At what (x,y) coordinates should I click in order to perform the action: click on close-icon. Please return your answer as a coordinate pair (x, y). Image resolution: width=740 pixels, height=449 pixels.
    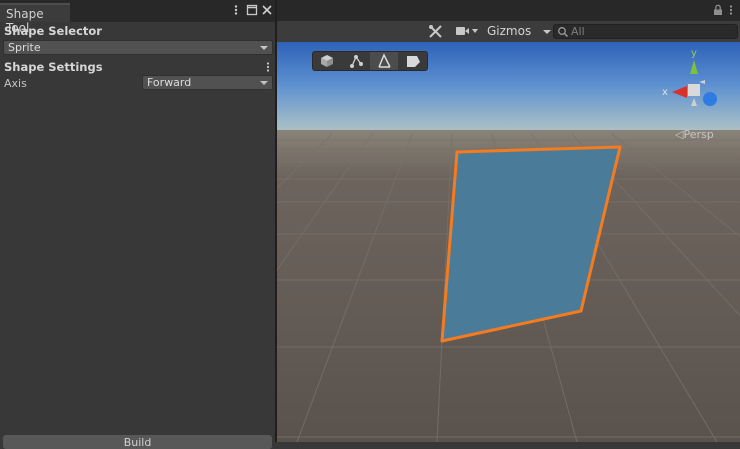
    Looking at the image, I should click on (267, 10).